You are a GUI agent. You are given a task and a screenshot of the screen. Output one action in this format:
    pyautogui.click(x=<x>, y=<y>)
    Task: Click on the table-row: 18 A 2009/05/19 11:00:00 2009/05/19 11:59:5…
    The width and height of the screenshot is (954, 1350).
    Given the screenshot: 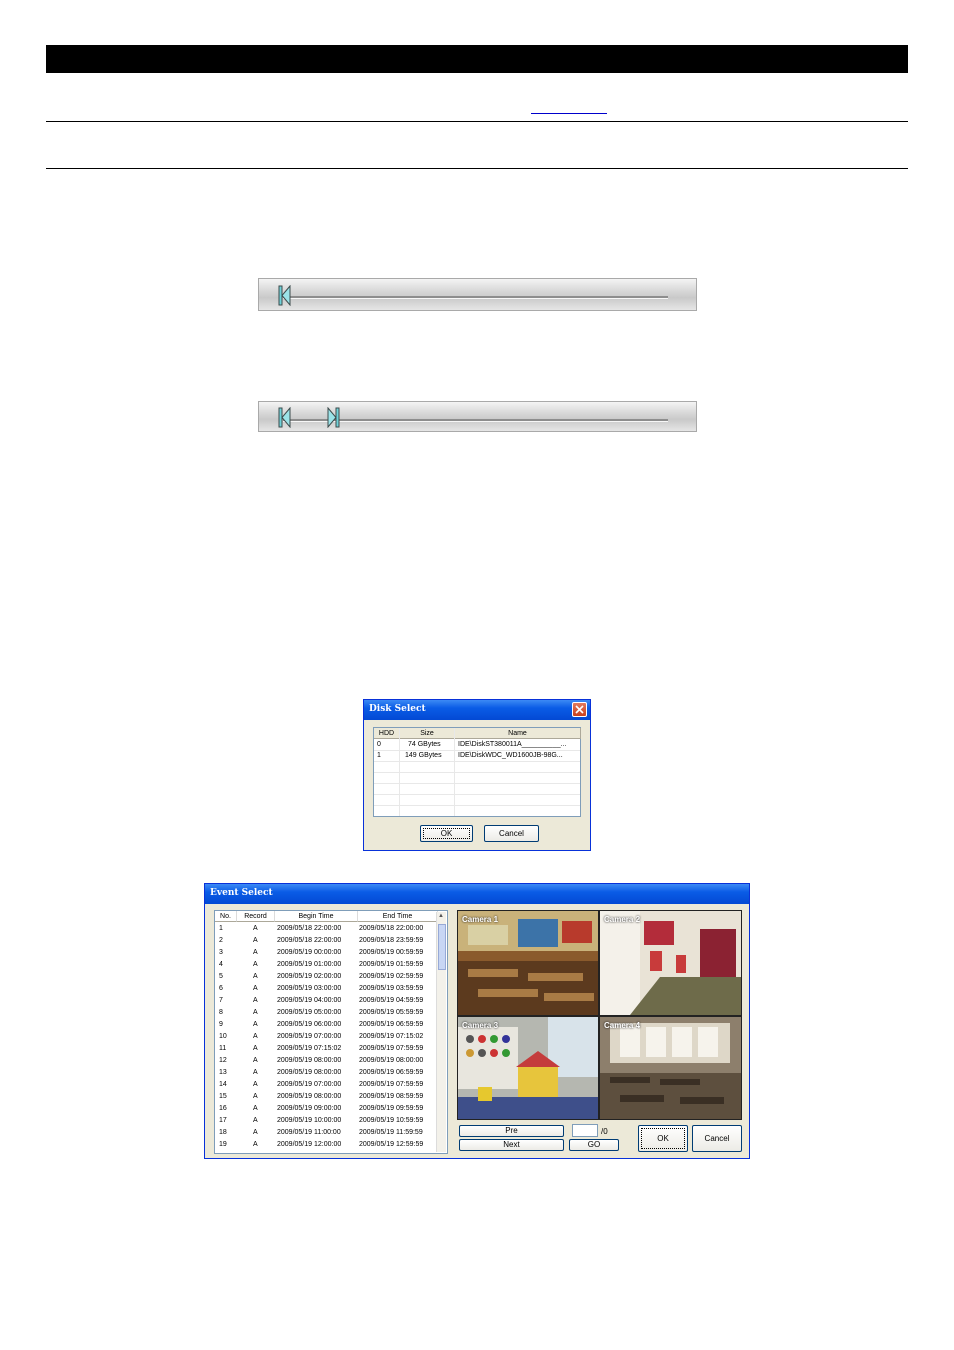 What is the action you would take?
    pyautogui.click(x=326, y=1133)
    